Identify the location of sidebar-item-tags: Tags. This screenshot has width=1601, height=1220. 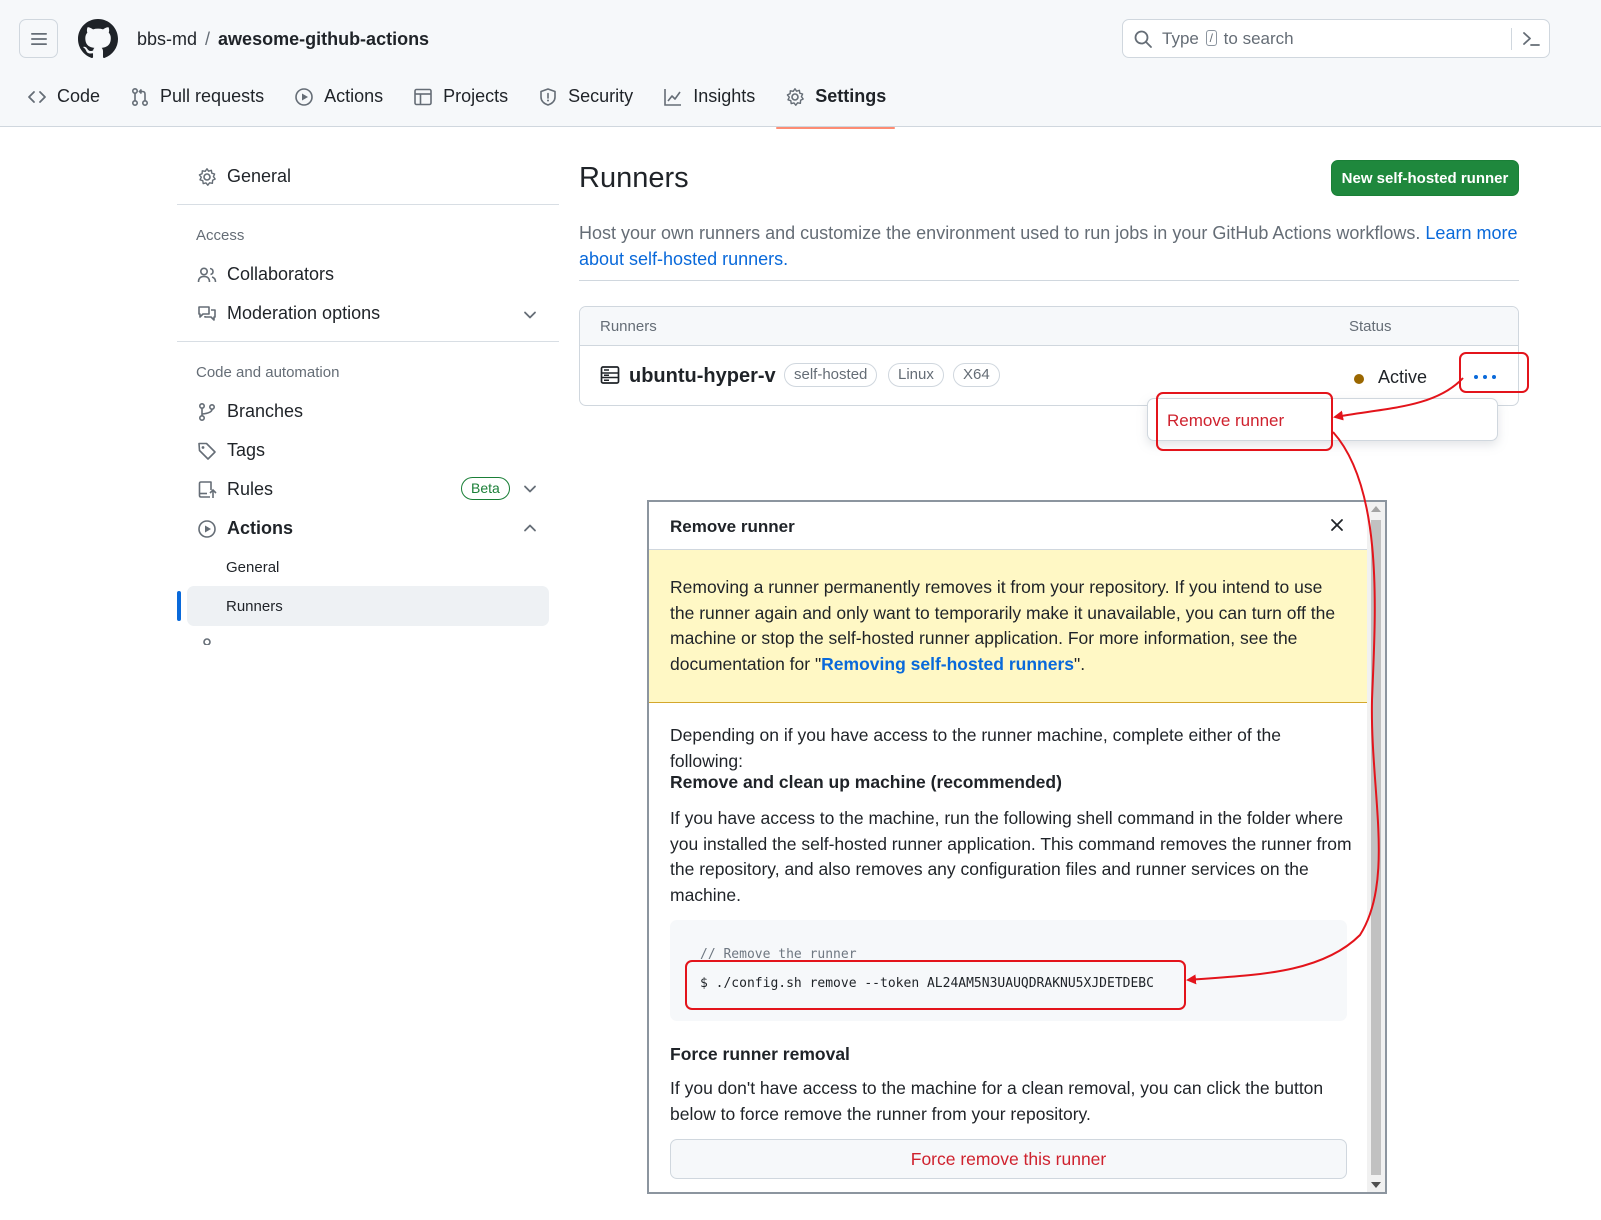
(231, 450).